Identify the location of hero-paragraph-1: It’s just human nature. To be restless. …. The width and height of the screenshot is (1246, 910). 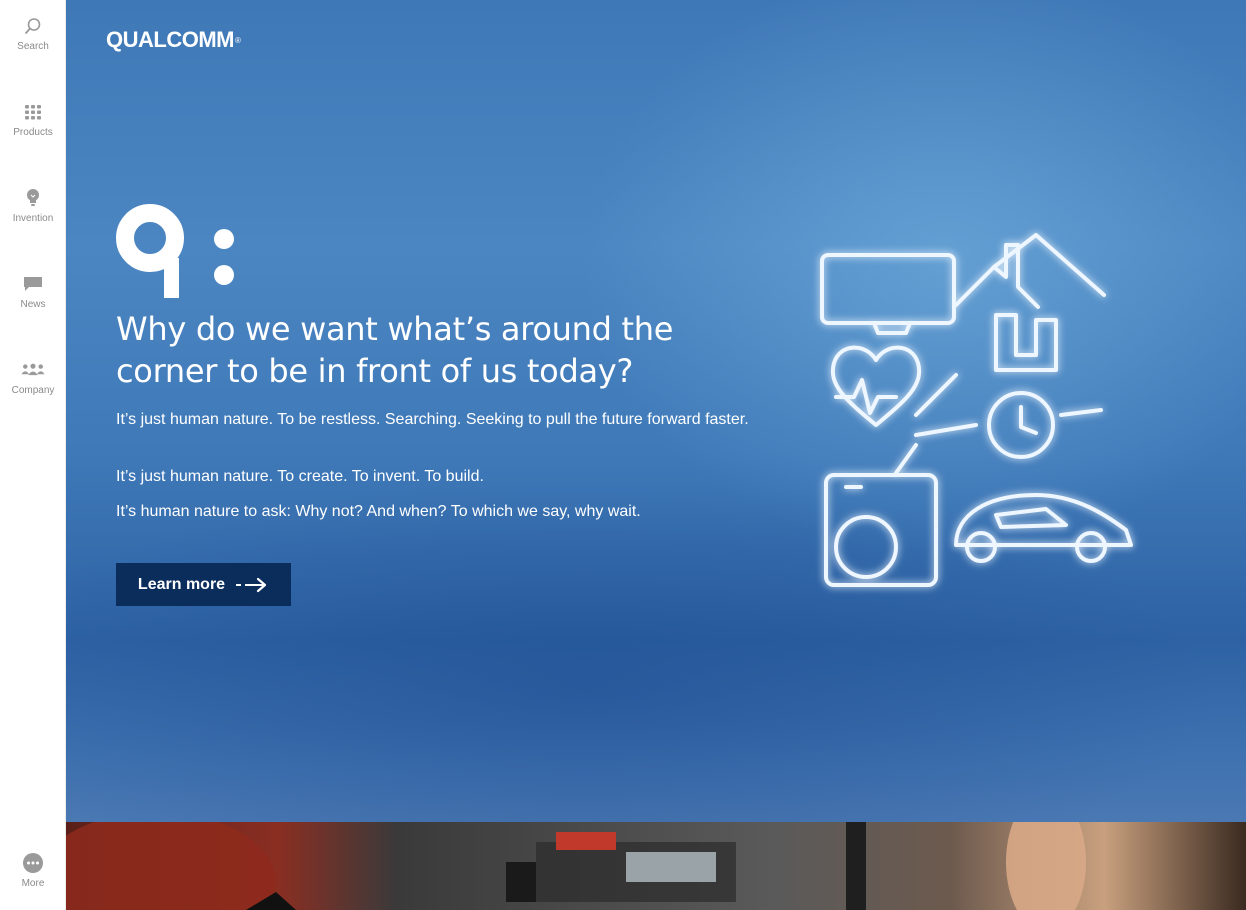
(432, 419).